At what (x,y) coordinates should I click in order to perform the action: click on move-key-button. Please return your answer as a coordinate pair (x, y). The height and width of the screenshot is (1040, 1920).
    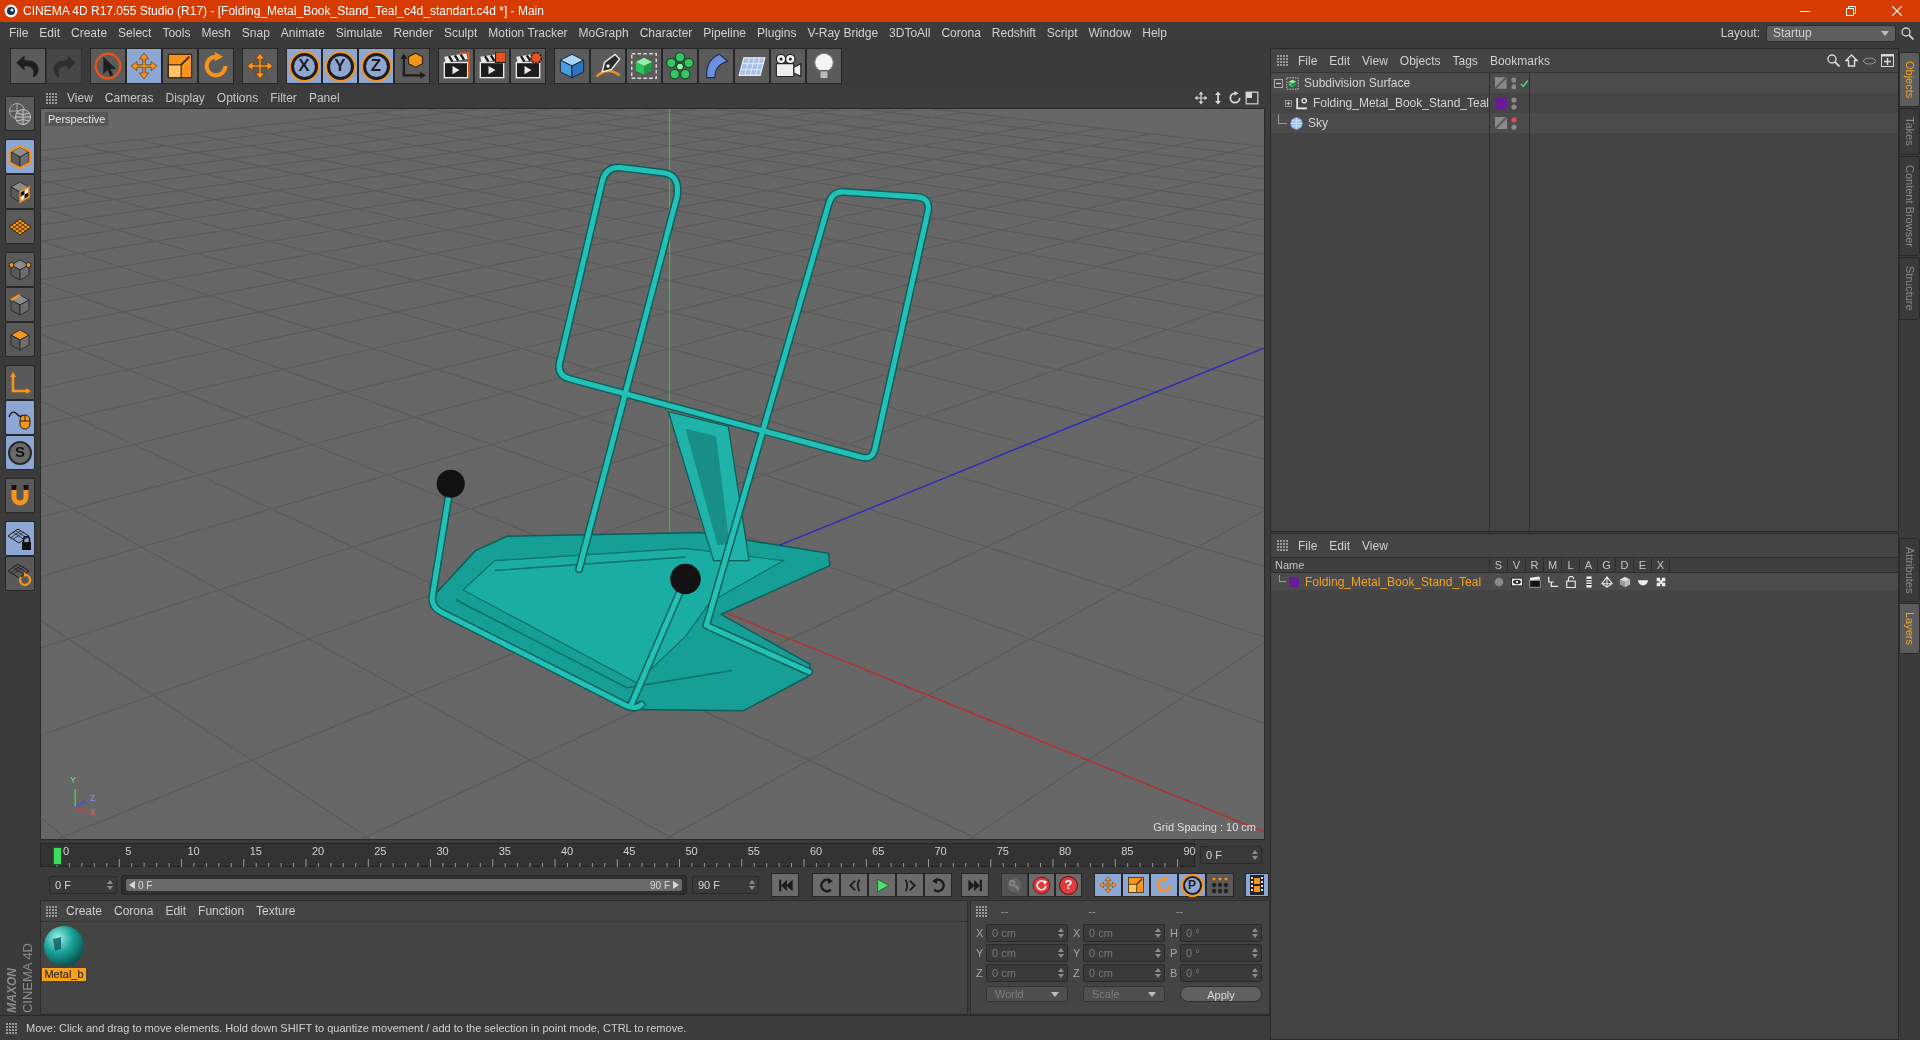
    Looking at the image, I should click on (1108, 885).